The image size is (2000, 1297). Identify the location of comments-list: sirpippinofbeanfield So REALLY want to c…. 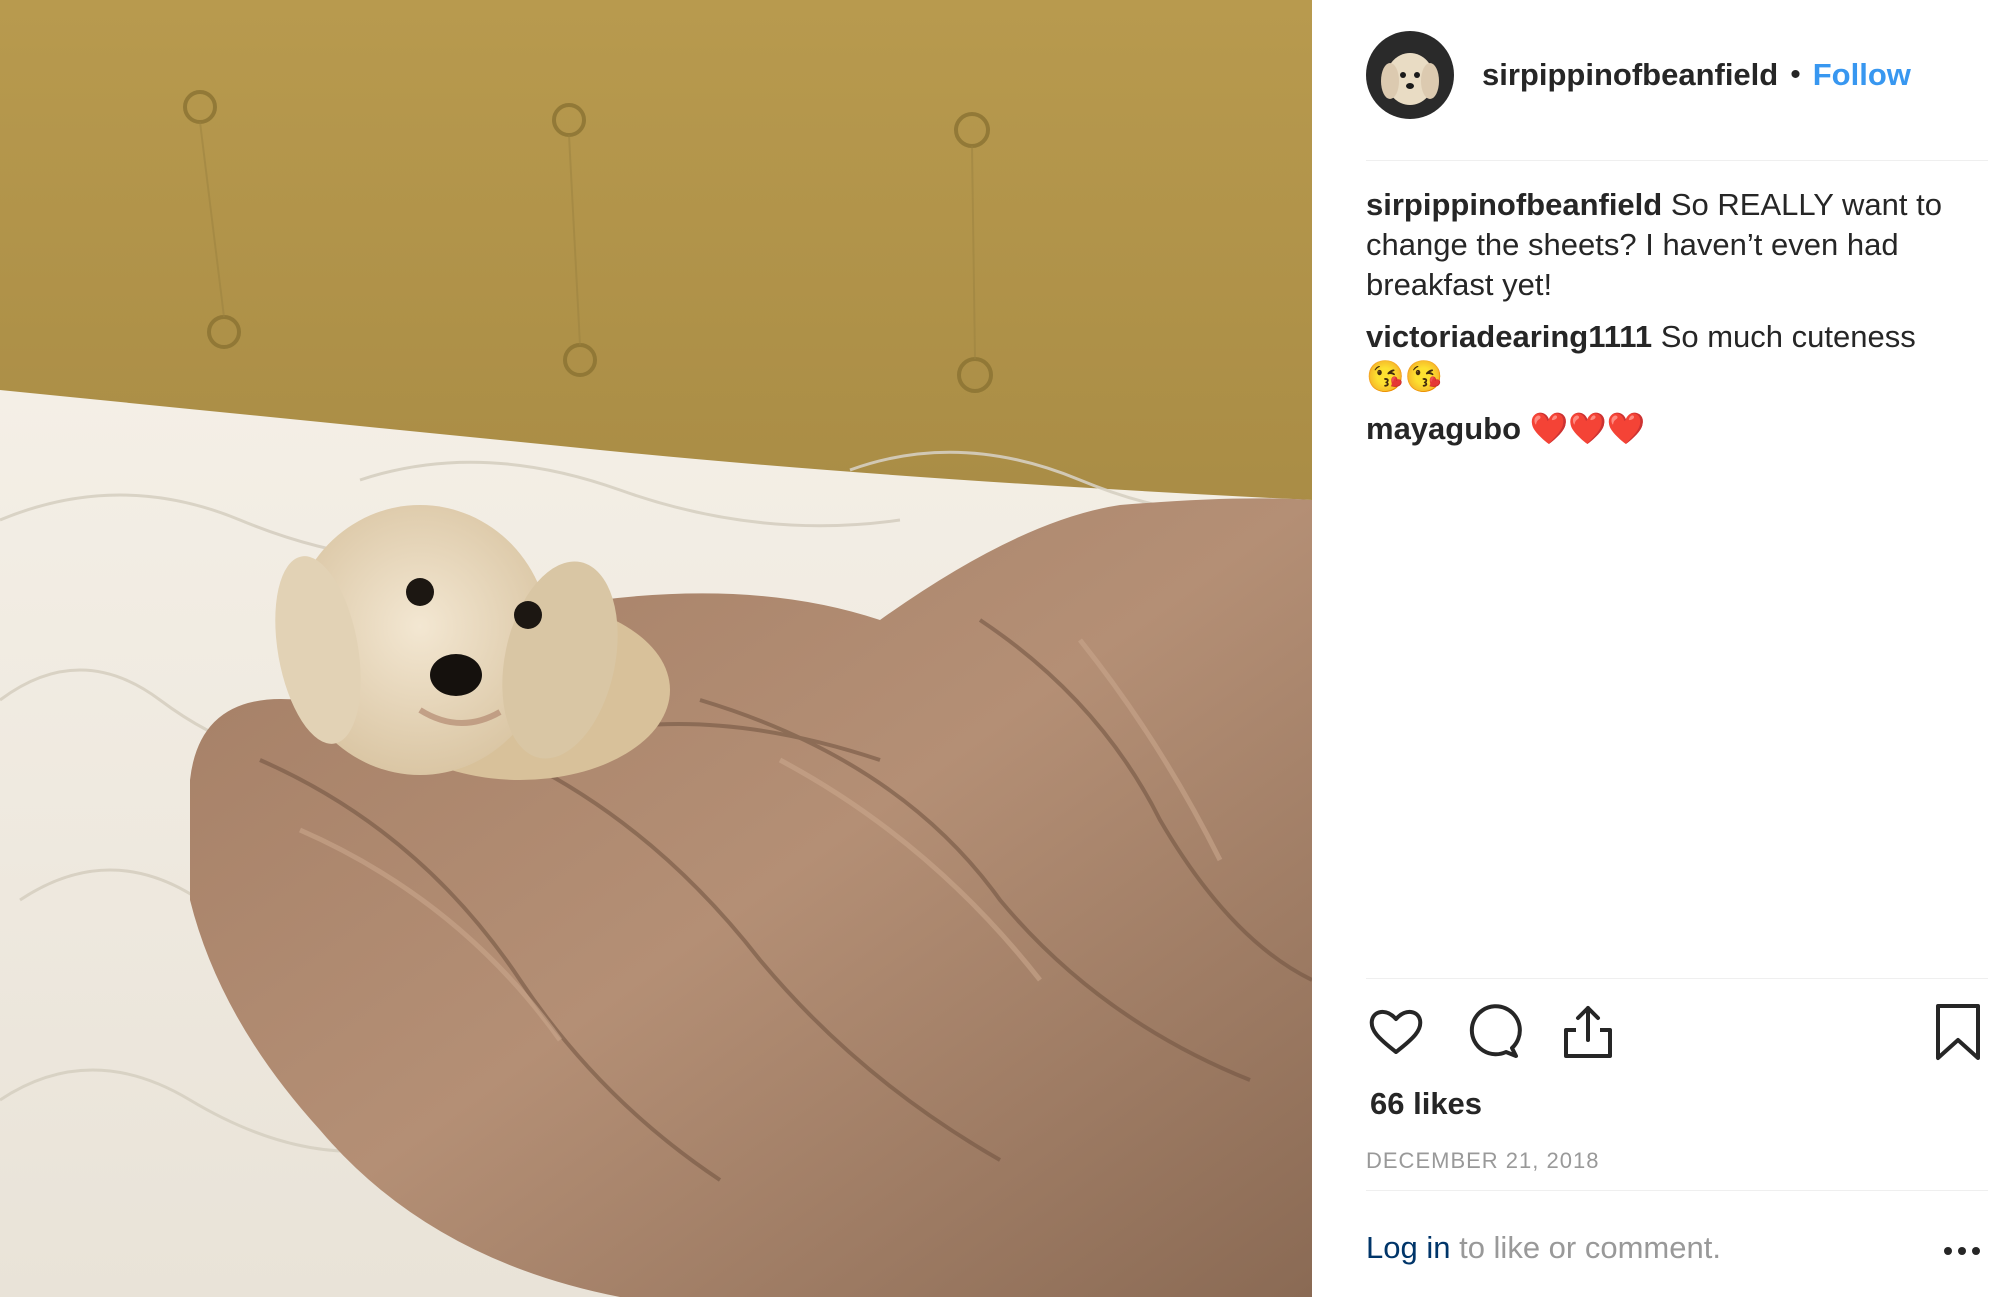
(1661, 323).